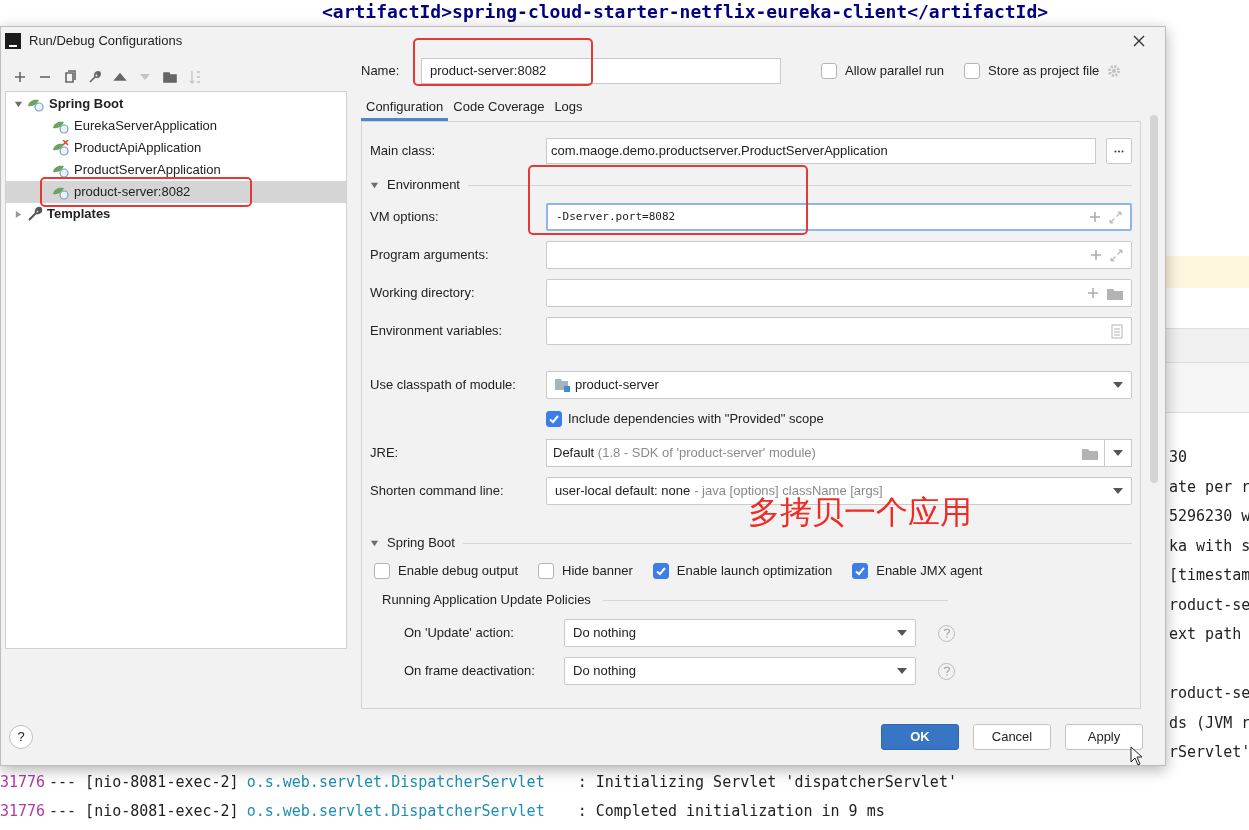 This screenshot has height=830, width=1249. What do you see at coordinates (1209, 752) in the screenshot?
I see `console-text: rServlet'` at bounding box center [1209, 752].